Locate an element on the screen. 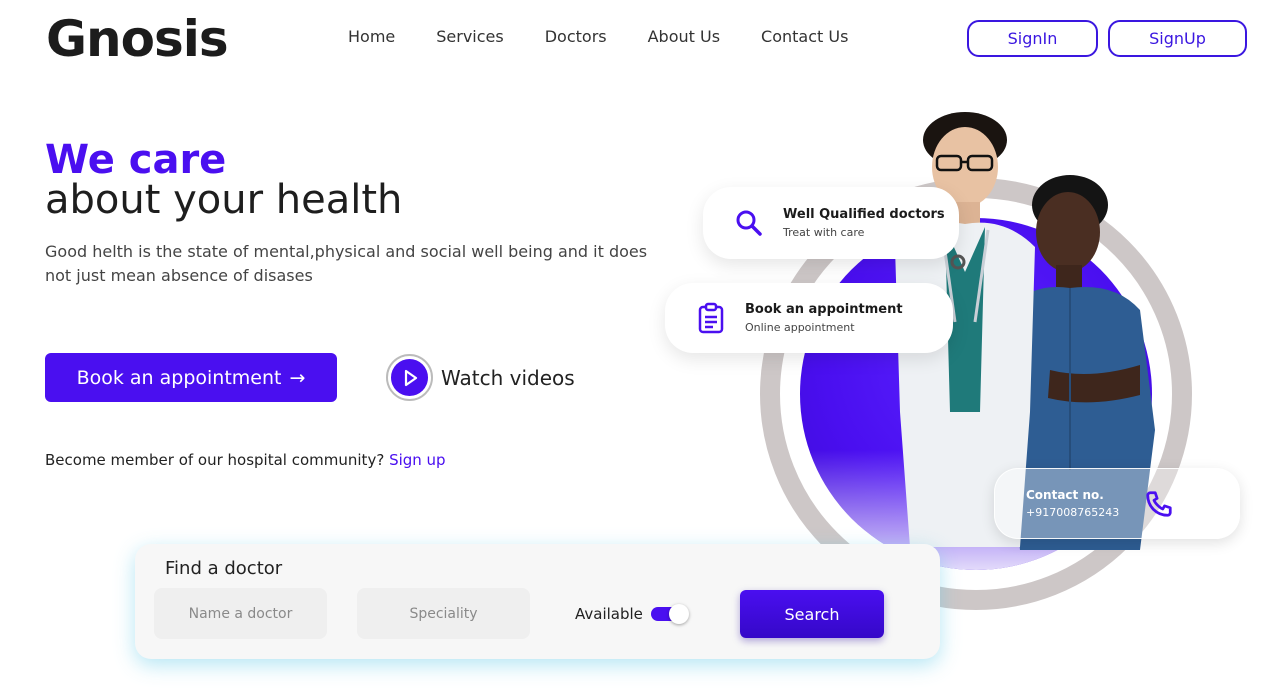  arrow-right-icon: → is located at coordinates (297, 377).